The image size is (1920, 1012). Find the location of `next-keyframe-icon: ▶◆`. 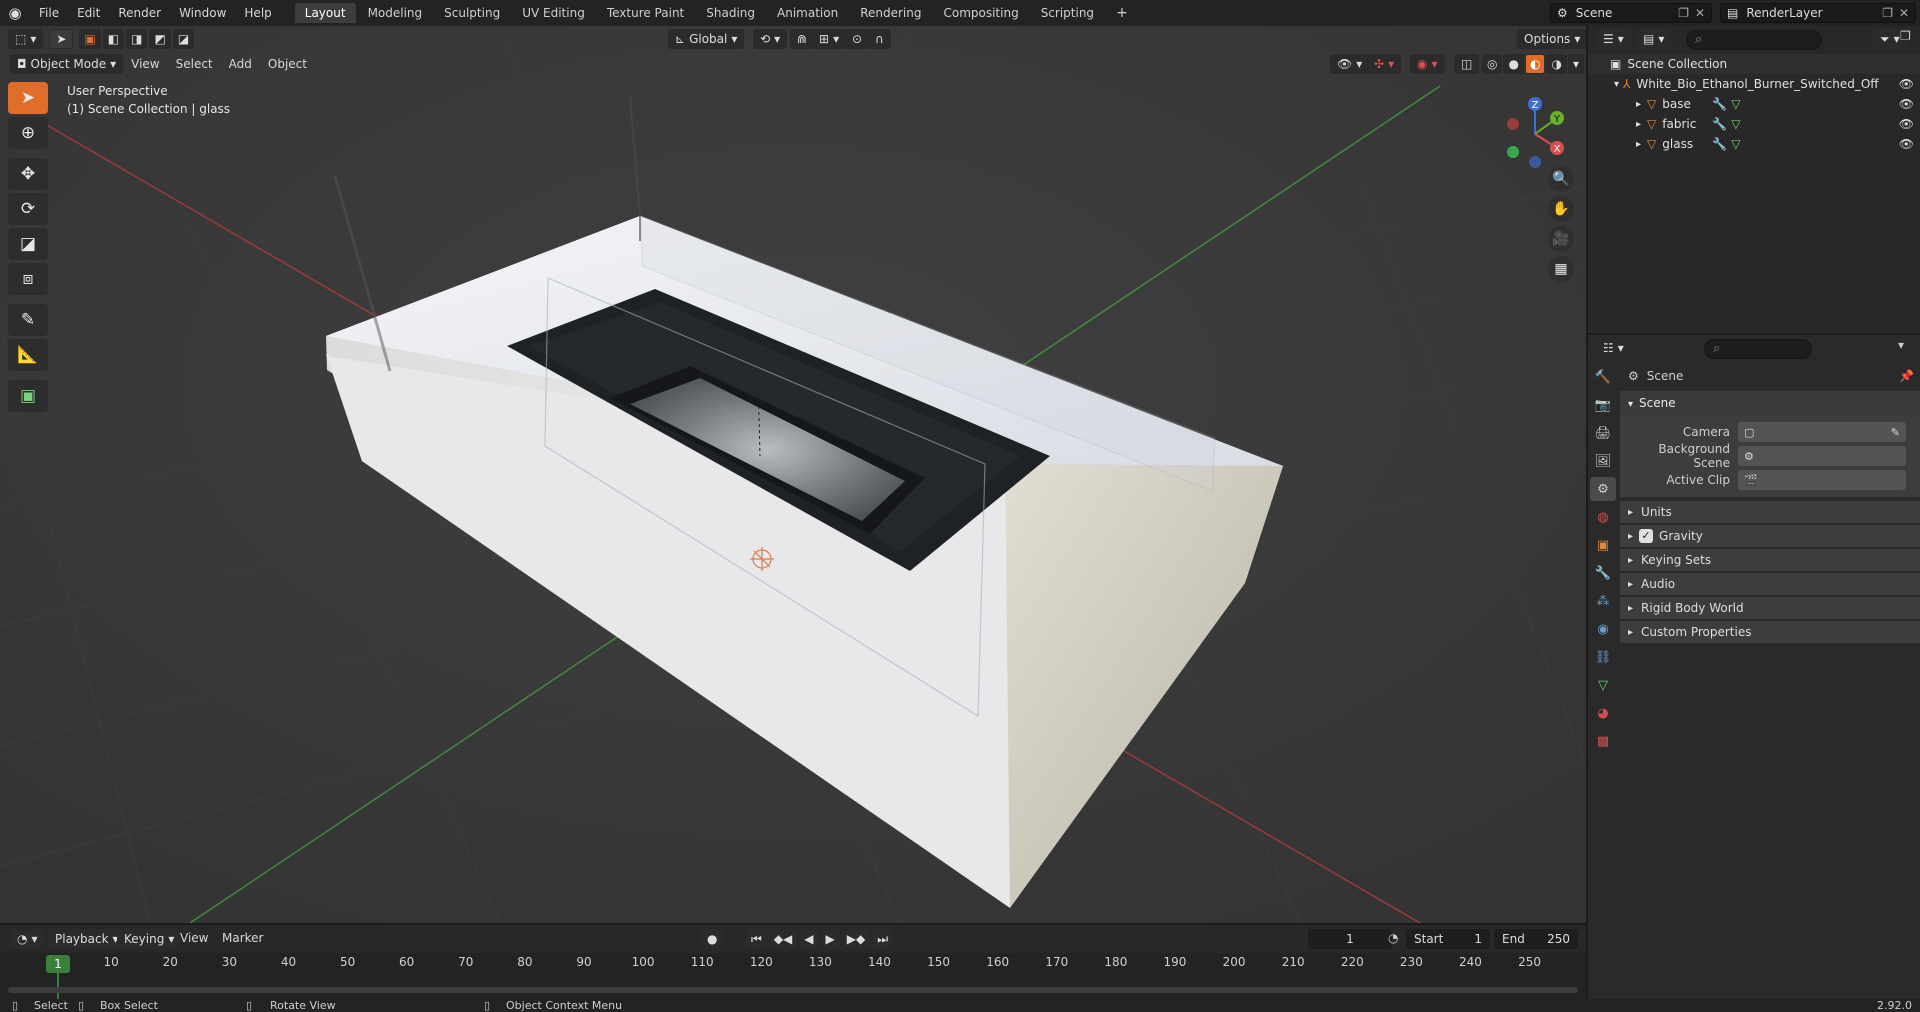

next-keyframe-icon: ▶◆ is located at coordinates (856, 939).